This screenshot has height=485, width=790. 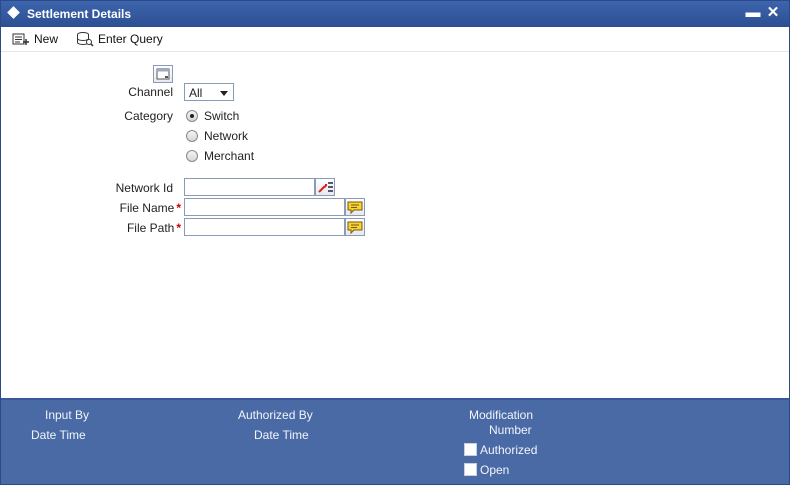 I want to click on window-lookup-icon, so click(x=163, y=74).